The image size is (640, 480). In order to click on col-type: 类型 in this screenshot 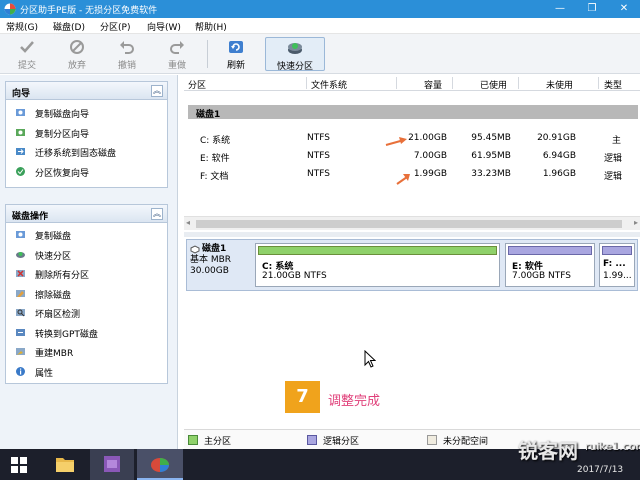, I will do `click(613, 84)`.